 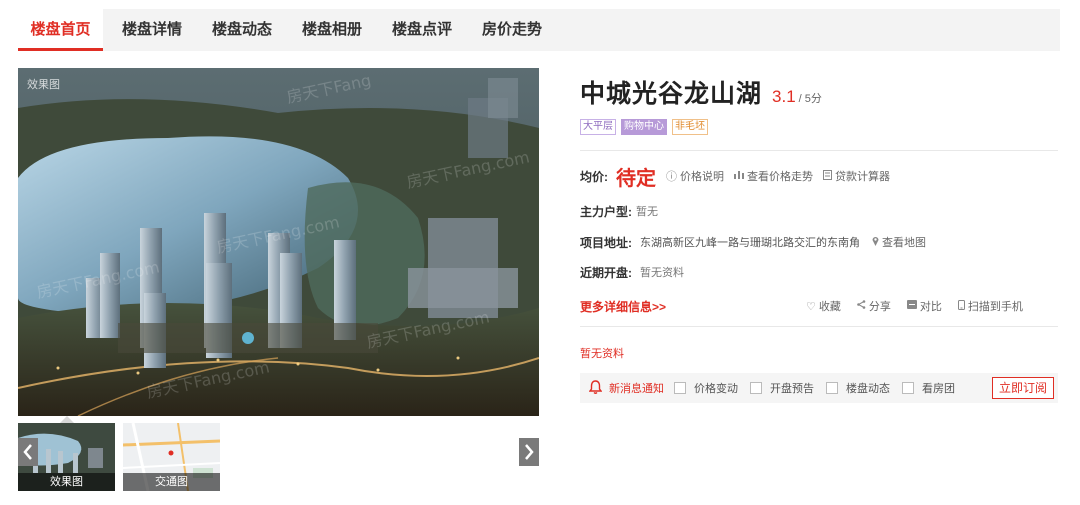 I want to click on tab-price-trend: 房价走势, so click(x=512, y=30).